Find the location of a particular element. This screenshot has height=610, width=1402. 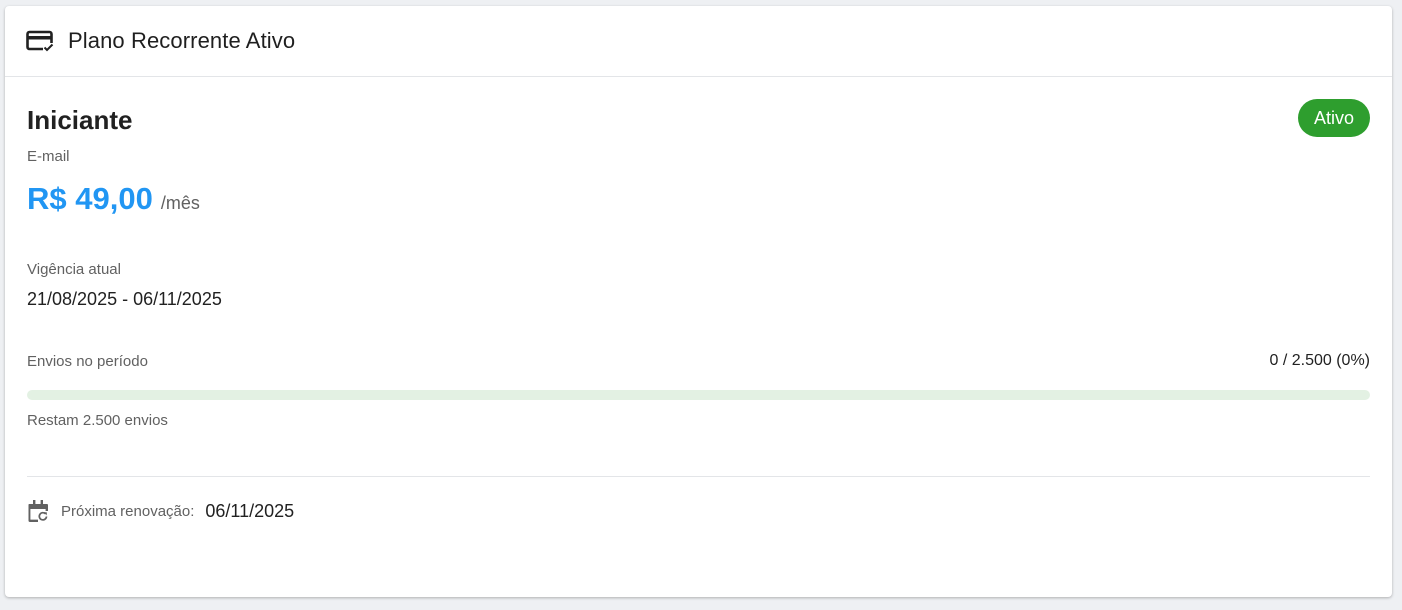

card-header: Plano Recorrente Ativo is located at coordinates (698, 41).